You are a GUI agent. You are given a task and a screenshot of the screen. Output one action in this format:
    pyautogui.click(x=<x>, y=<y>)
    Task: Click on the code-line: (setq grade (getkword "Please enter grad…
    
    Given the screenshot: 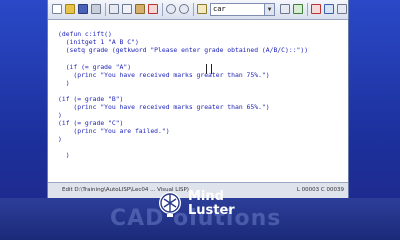 What is the action you would take?
    pyautogui.click(x=183, y=50)
    